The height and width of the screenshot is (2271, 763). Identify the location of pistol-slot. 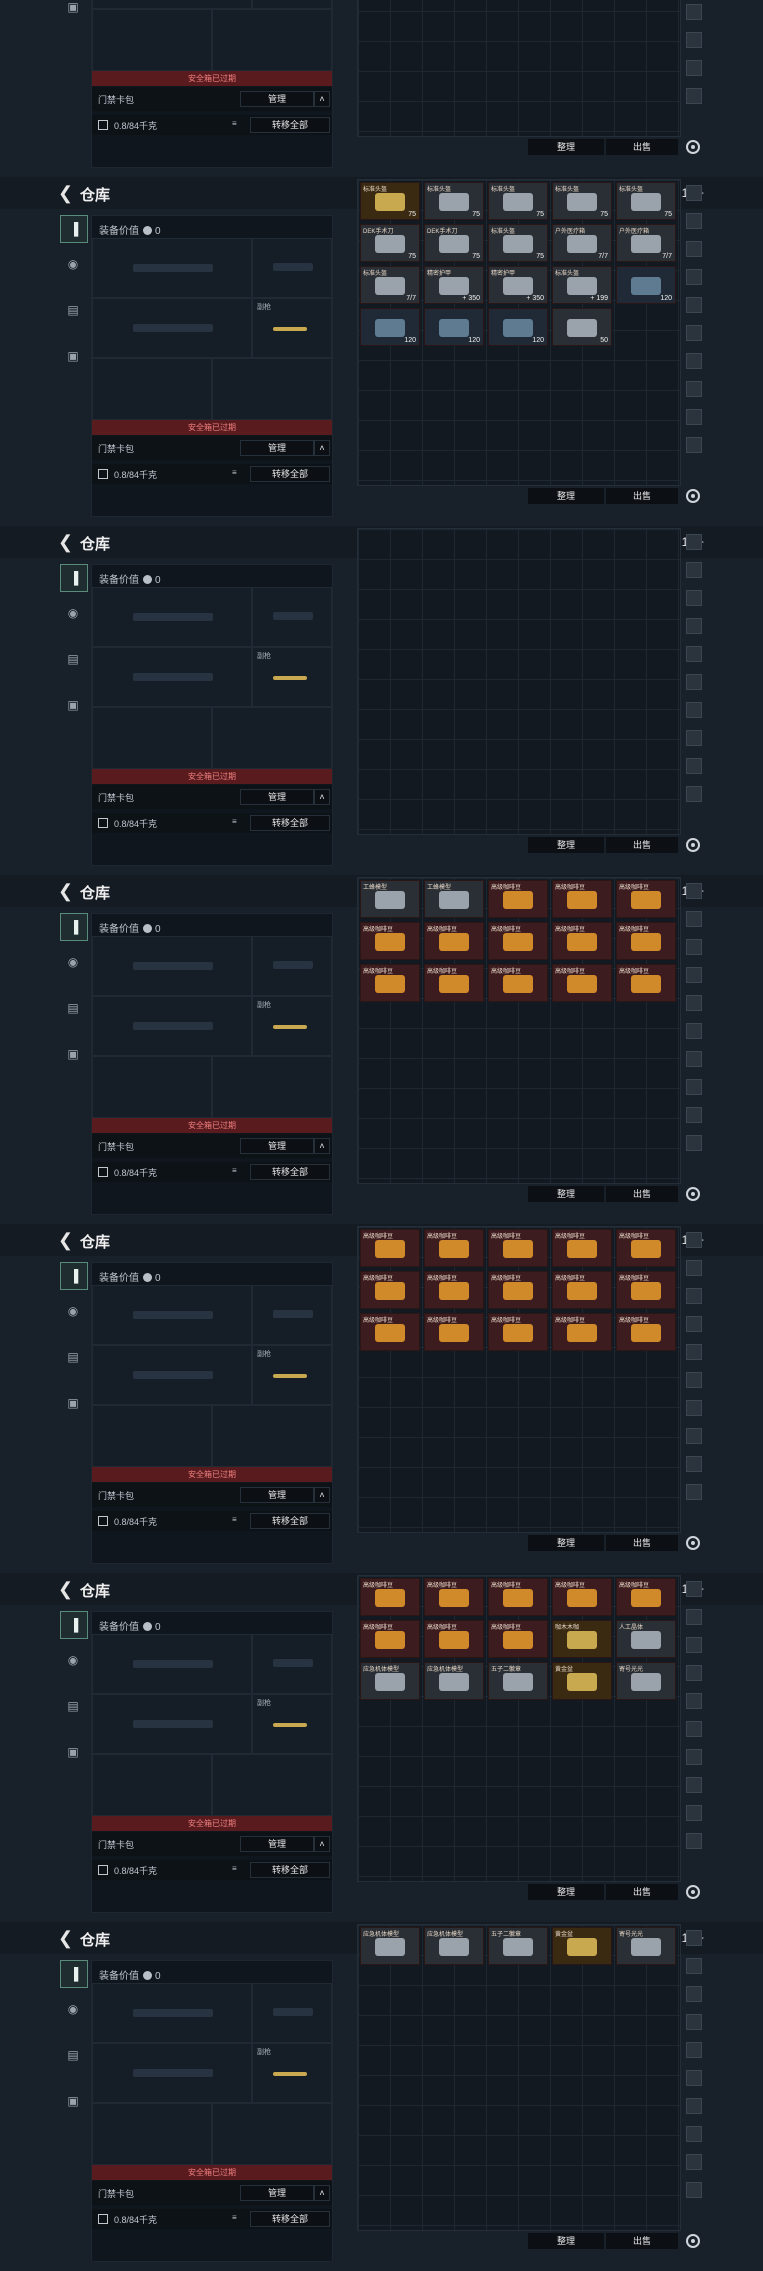
(292, 966).